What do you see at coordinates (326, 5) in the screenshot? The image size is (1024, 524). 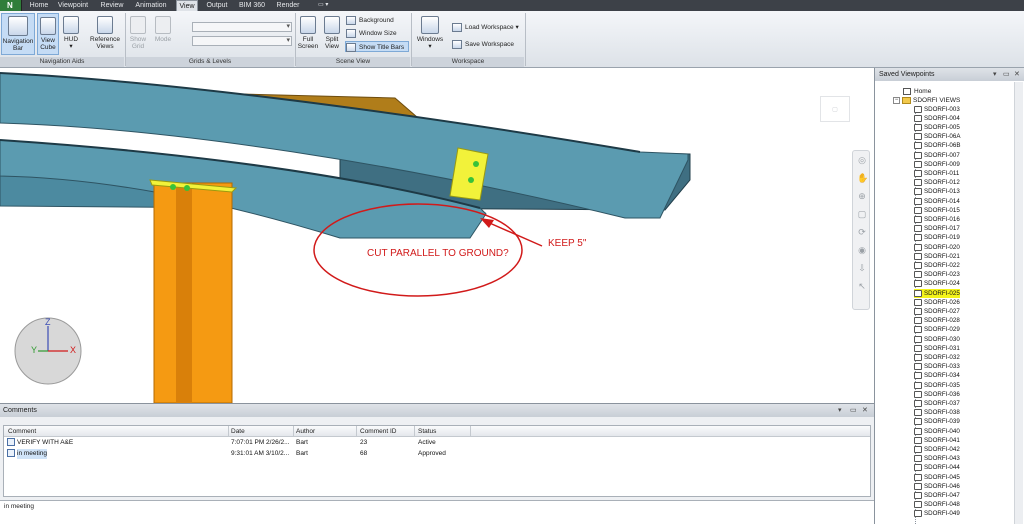 I see `ribbon-minimize-icon: ▭ ▾` at bounding box center [326, 5].